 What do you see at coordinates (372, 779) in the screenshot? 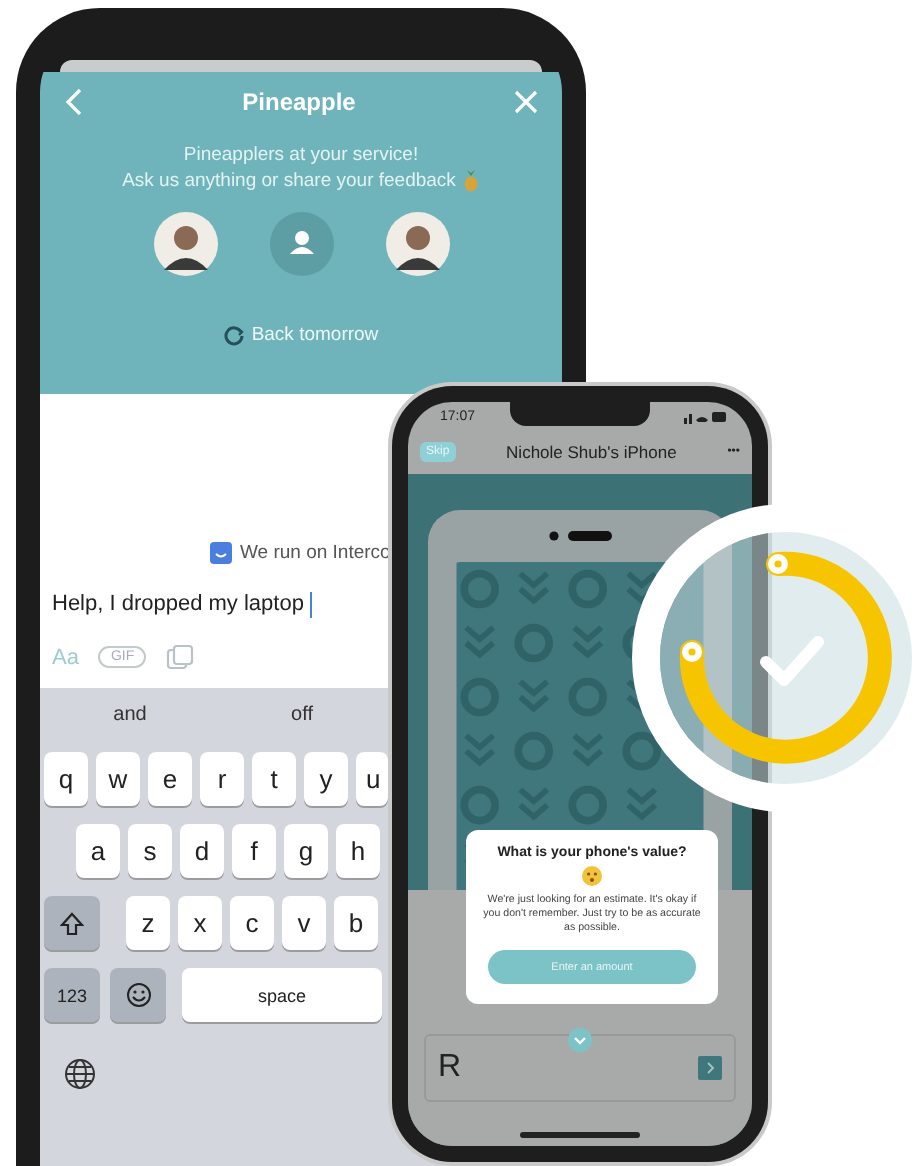
I see `keyboard-key: u` at bounding box center [372, 779].